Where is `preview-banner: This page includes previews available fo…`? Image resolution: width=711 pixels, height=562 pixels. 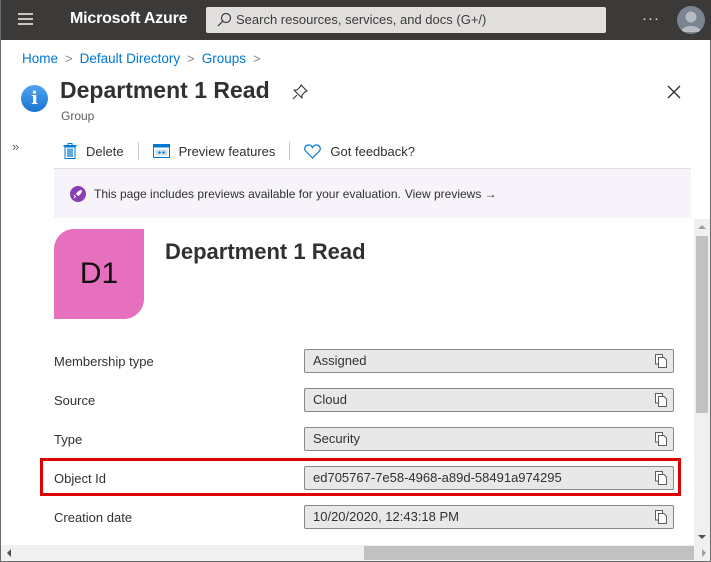
preview-banner: This page includes previews available fo… is located at coordinates (372, 193).